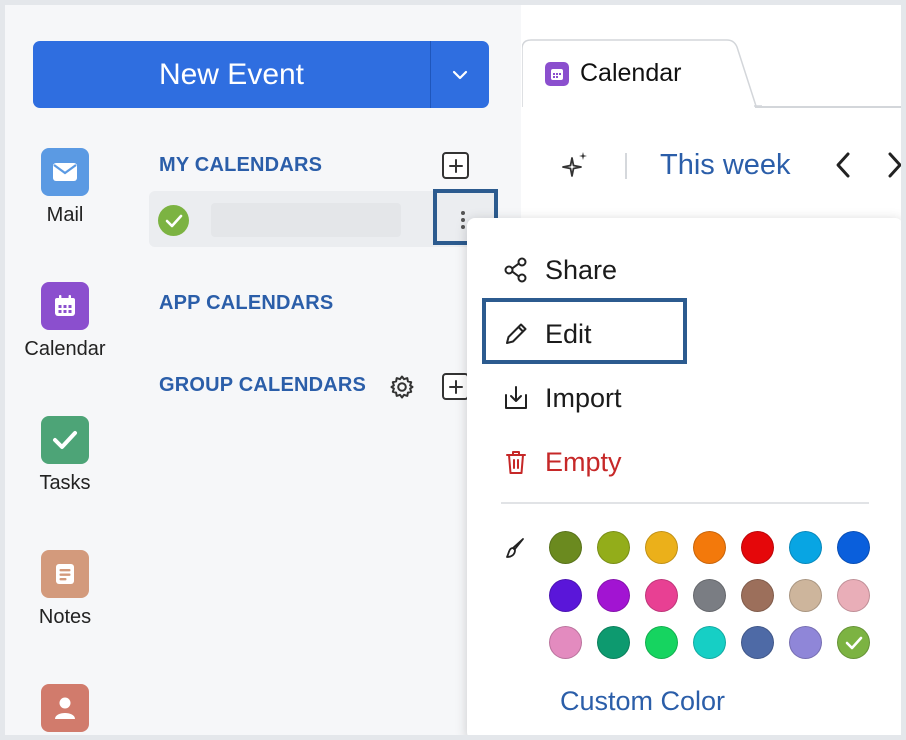 The image size is (906, 740). I want to click on app-contacts, so click(65, 708).